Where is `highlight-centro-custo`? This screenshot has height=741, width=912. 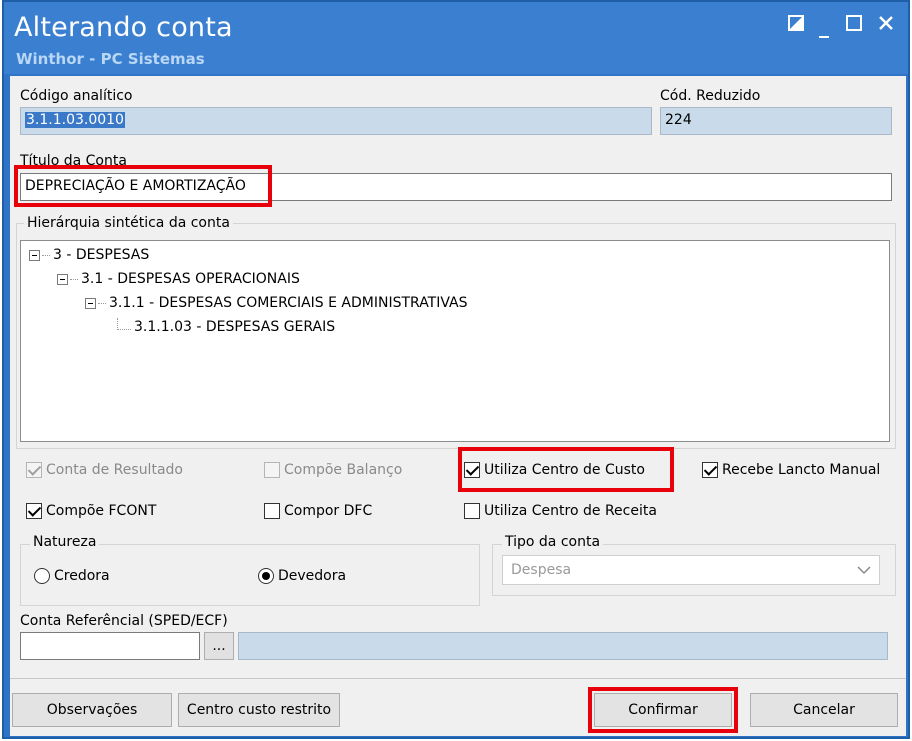
highlight-centro-custo is located at coordinates (566, 469).